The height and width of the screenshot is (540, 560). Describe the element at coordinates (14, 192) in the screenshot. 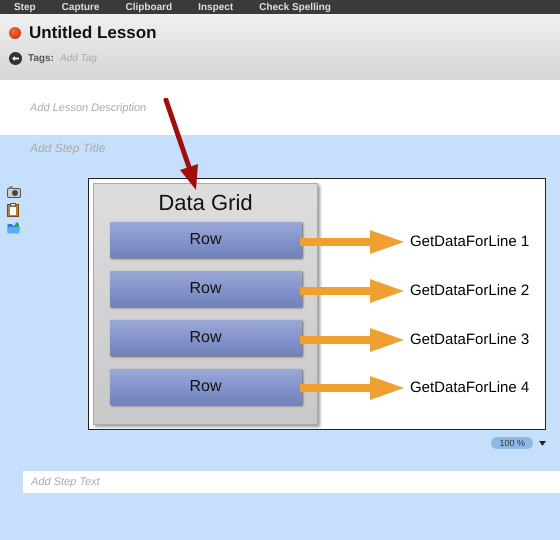

I see `camera-icon` at that location.